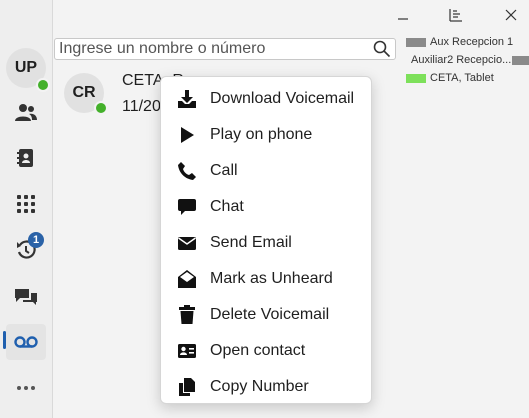  I want to click on menu-item-label: Download Voicemail, so click(282, 98).